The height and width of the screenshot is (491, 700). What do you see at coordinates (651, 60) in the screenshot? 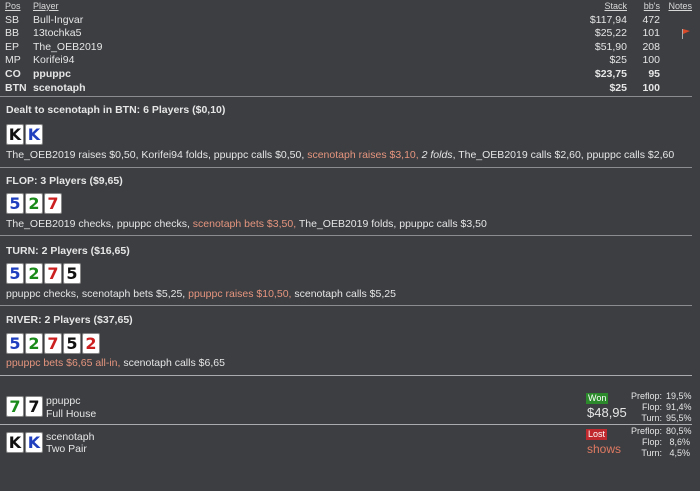
I see `player-stack-bb: 100` at bounding box center [651, 60].